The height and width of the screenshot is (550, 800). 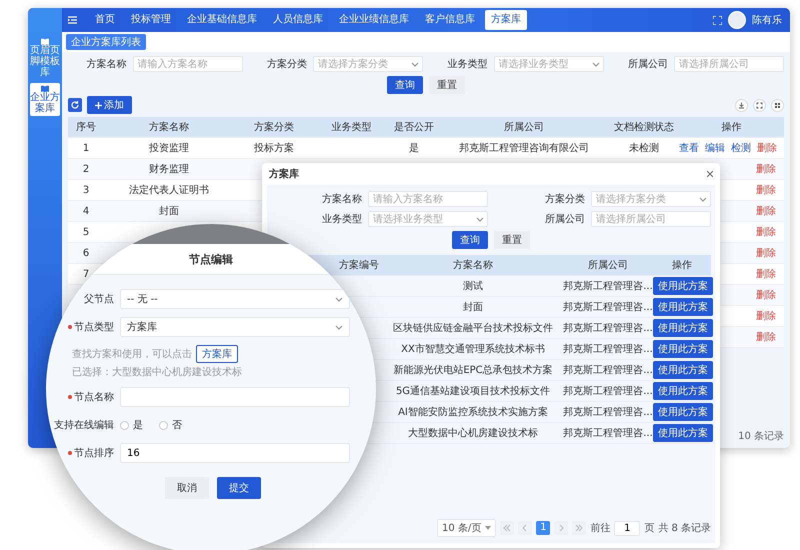 I want to click on menu-icon, so click(x=72, y=20).